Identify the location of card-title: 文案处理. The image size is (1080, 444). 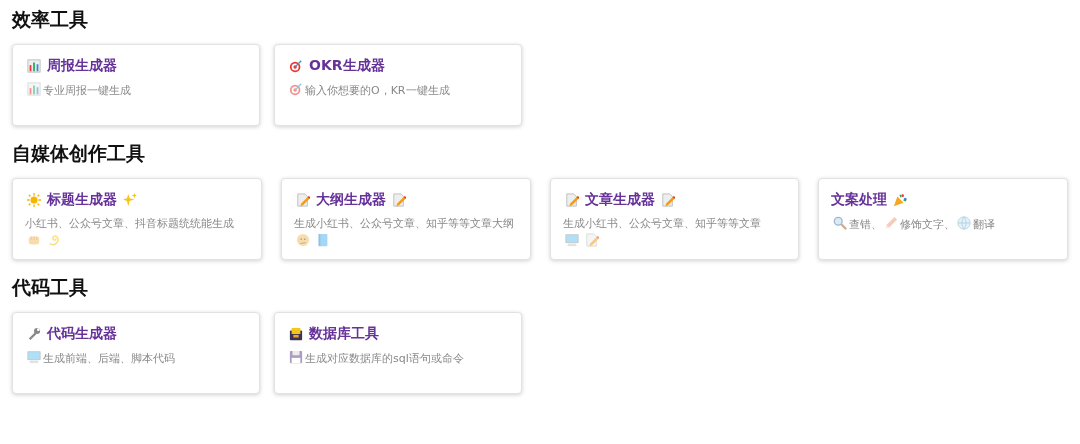
(859, 200).